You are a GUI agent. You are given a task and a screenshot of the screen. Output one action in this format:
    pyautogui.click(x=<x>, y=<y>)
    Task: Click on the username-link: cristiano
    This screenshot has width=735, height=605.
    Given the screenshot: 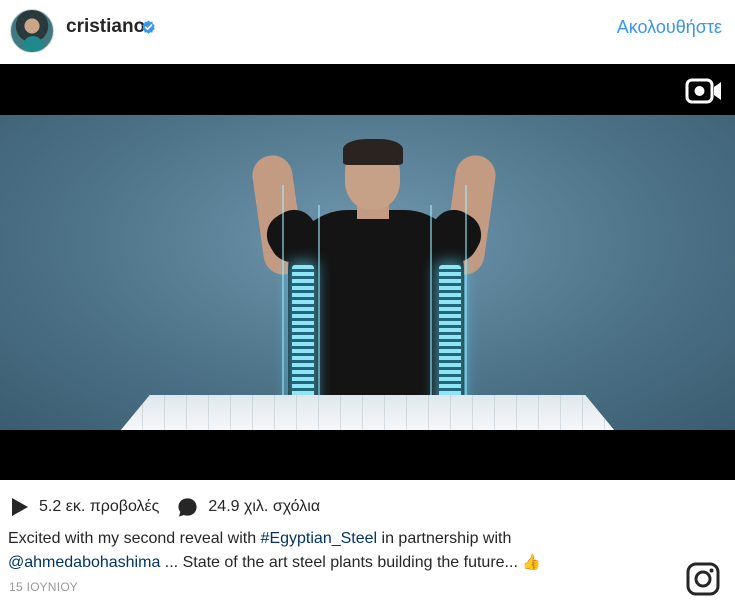 What is the action you would take?
    pyautogui.click(x=105, y=27)
    